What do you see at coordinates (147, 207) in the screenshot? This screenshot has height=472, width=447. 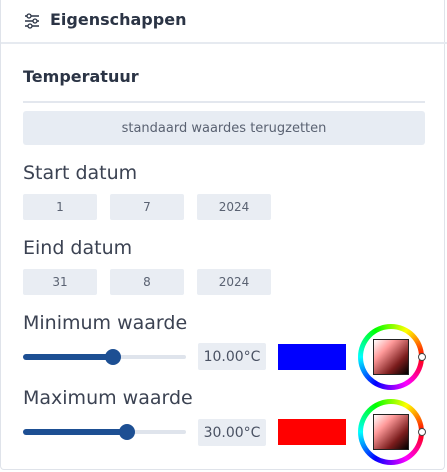 I see `start-month-field: 7` at bounding box center [147, 207].